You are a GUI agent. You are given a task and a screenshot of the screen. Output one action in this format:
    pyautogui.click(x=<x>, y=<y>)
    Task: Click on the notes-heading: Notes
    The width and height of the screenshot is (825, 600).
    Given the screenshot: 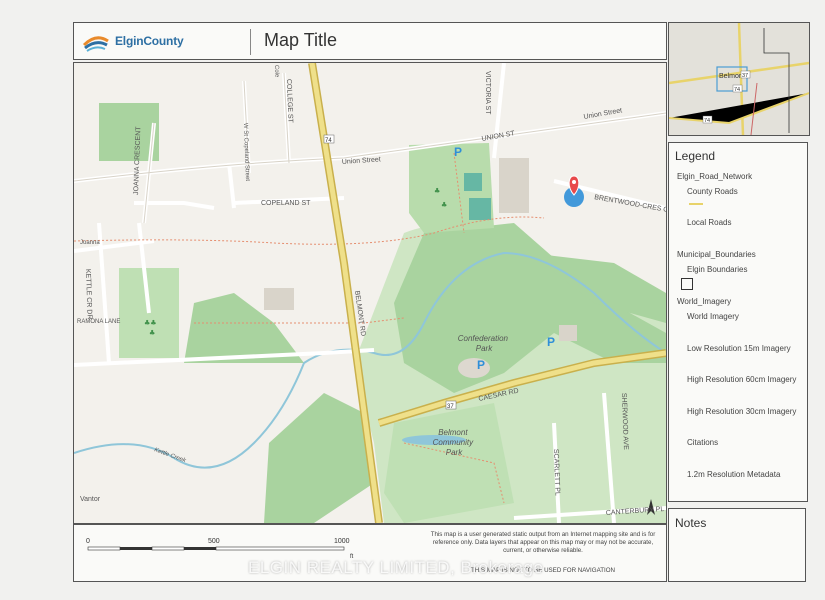 What is the action you would take?
    pyautogui.click(x=691, y=523)
    